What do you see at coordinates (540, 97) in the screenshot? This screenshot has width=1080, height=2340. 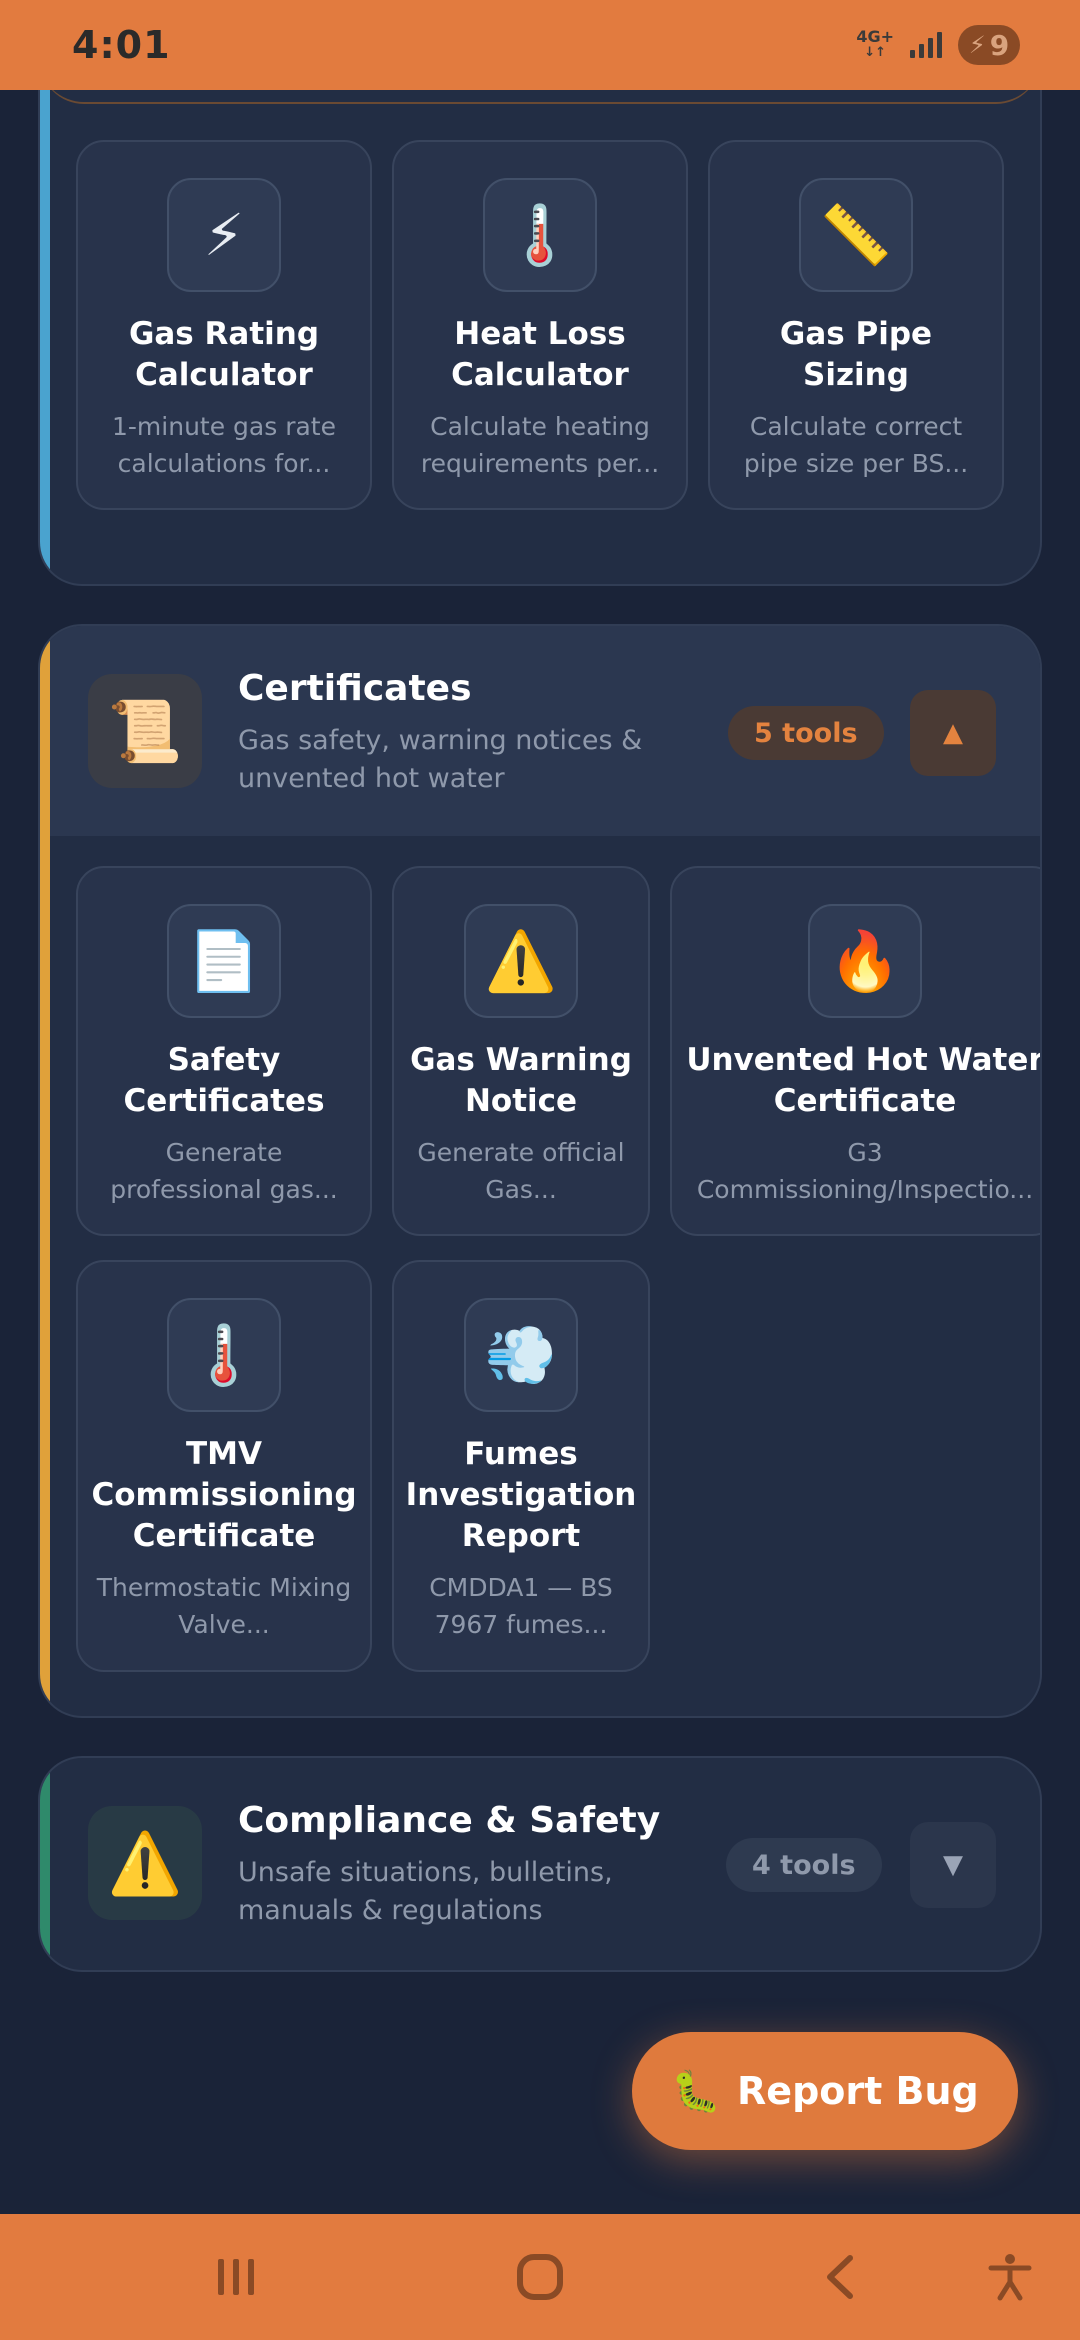 I see `collapsed-header-edge` at bounding box center [540, 97].